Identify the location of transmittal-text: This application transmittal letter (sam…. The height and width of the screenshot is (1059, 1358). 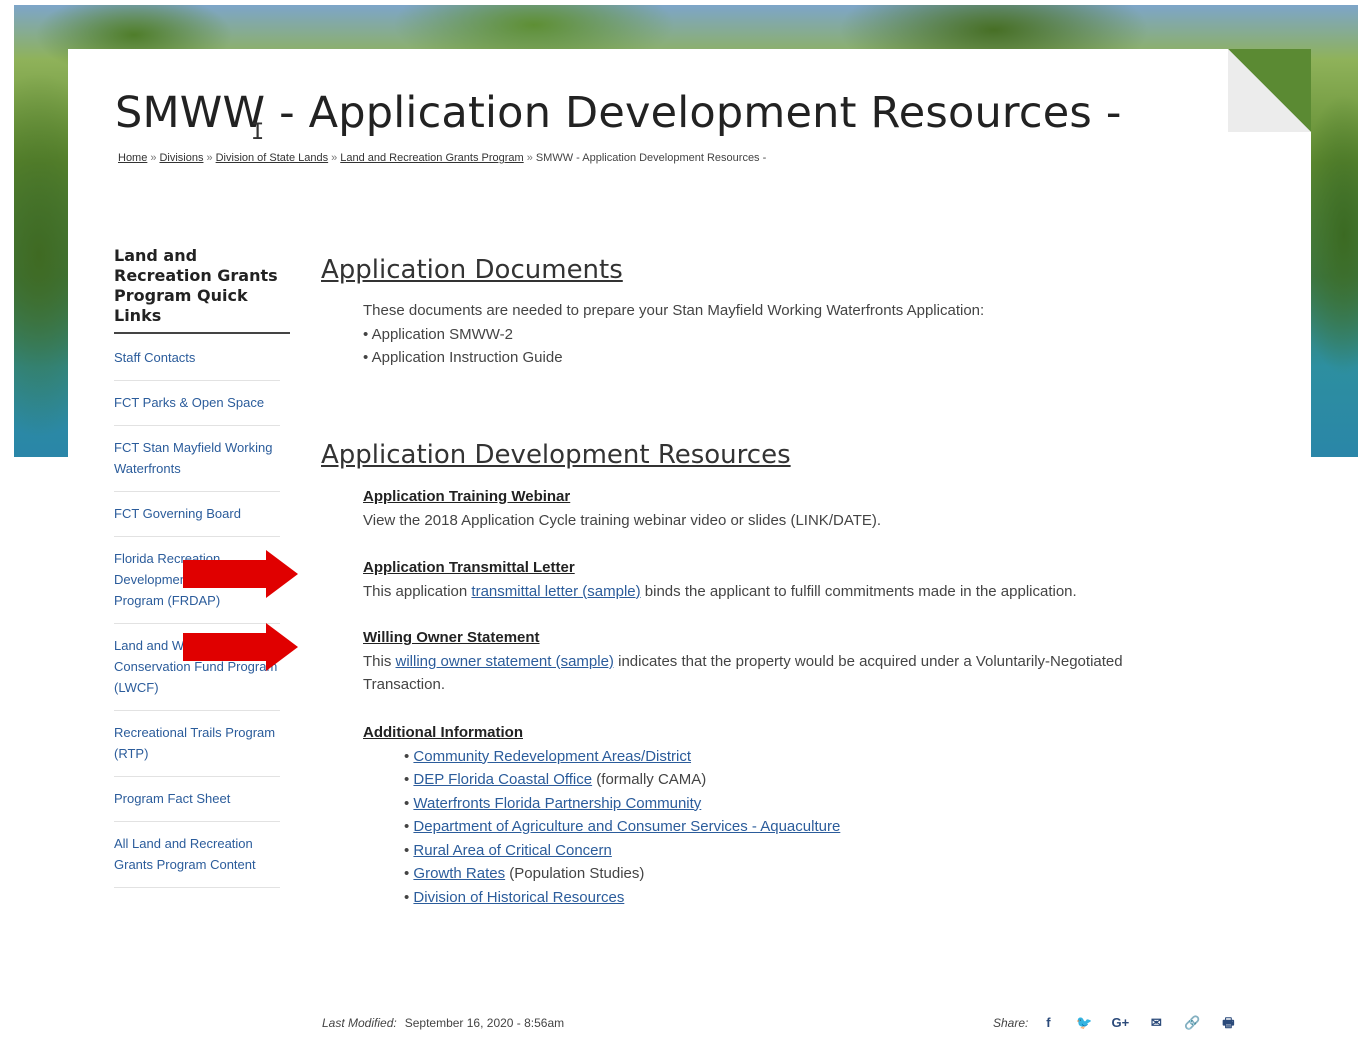
(720, 591).